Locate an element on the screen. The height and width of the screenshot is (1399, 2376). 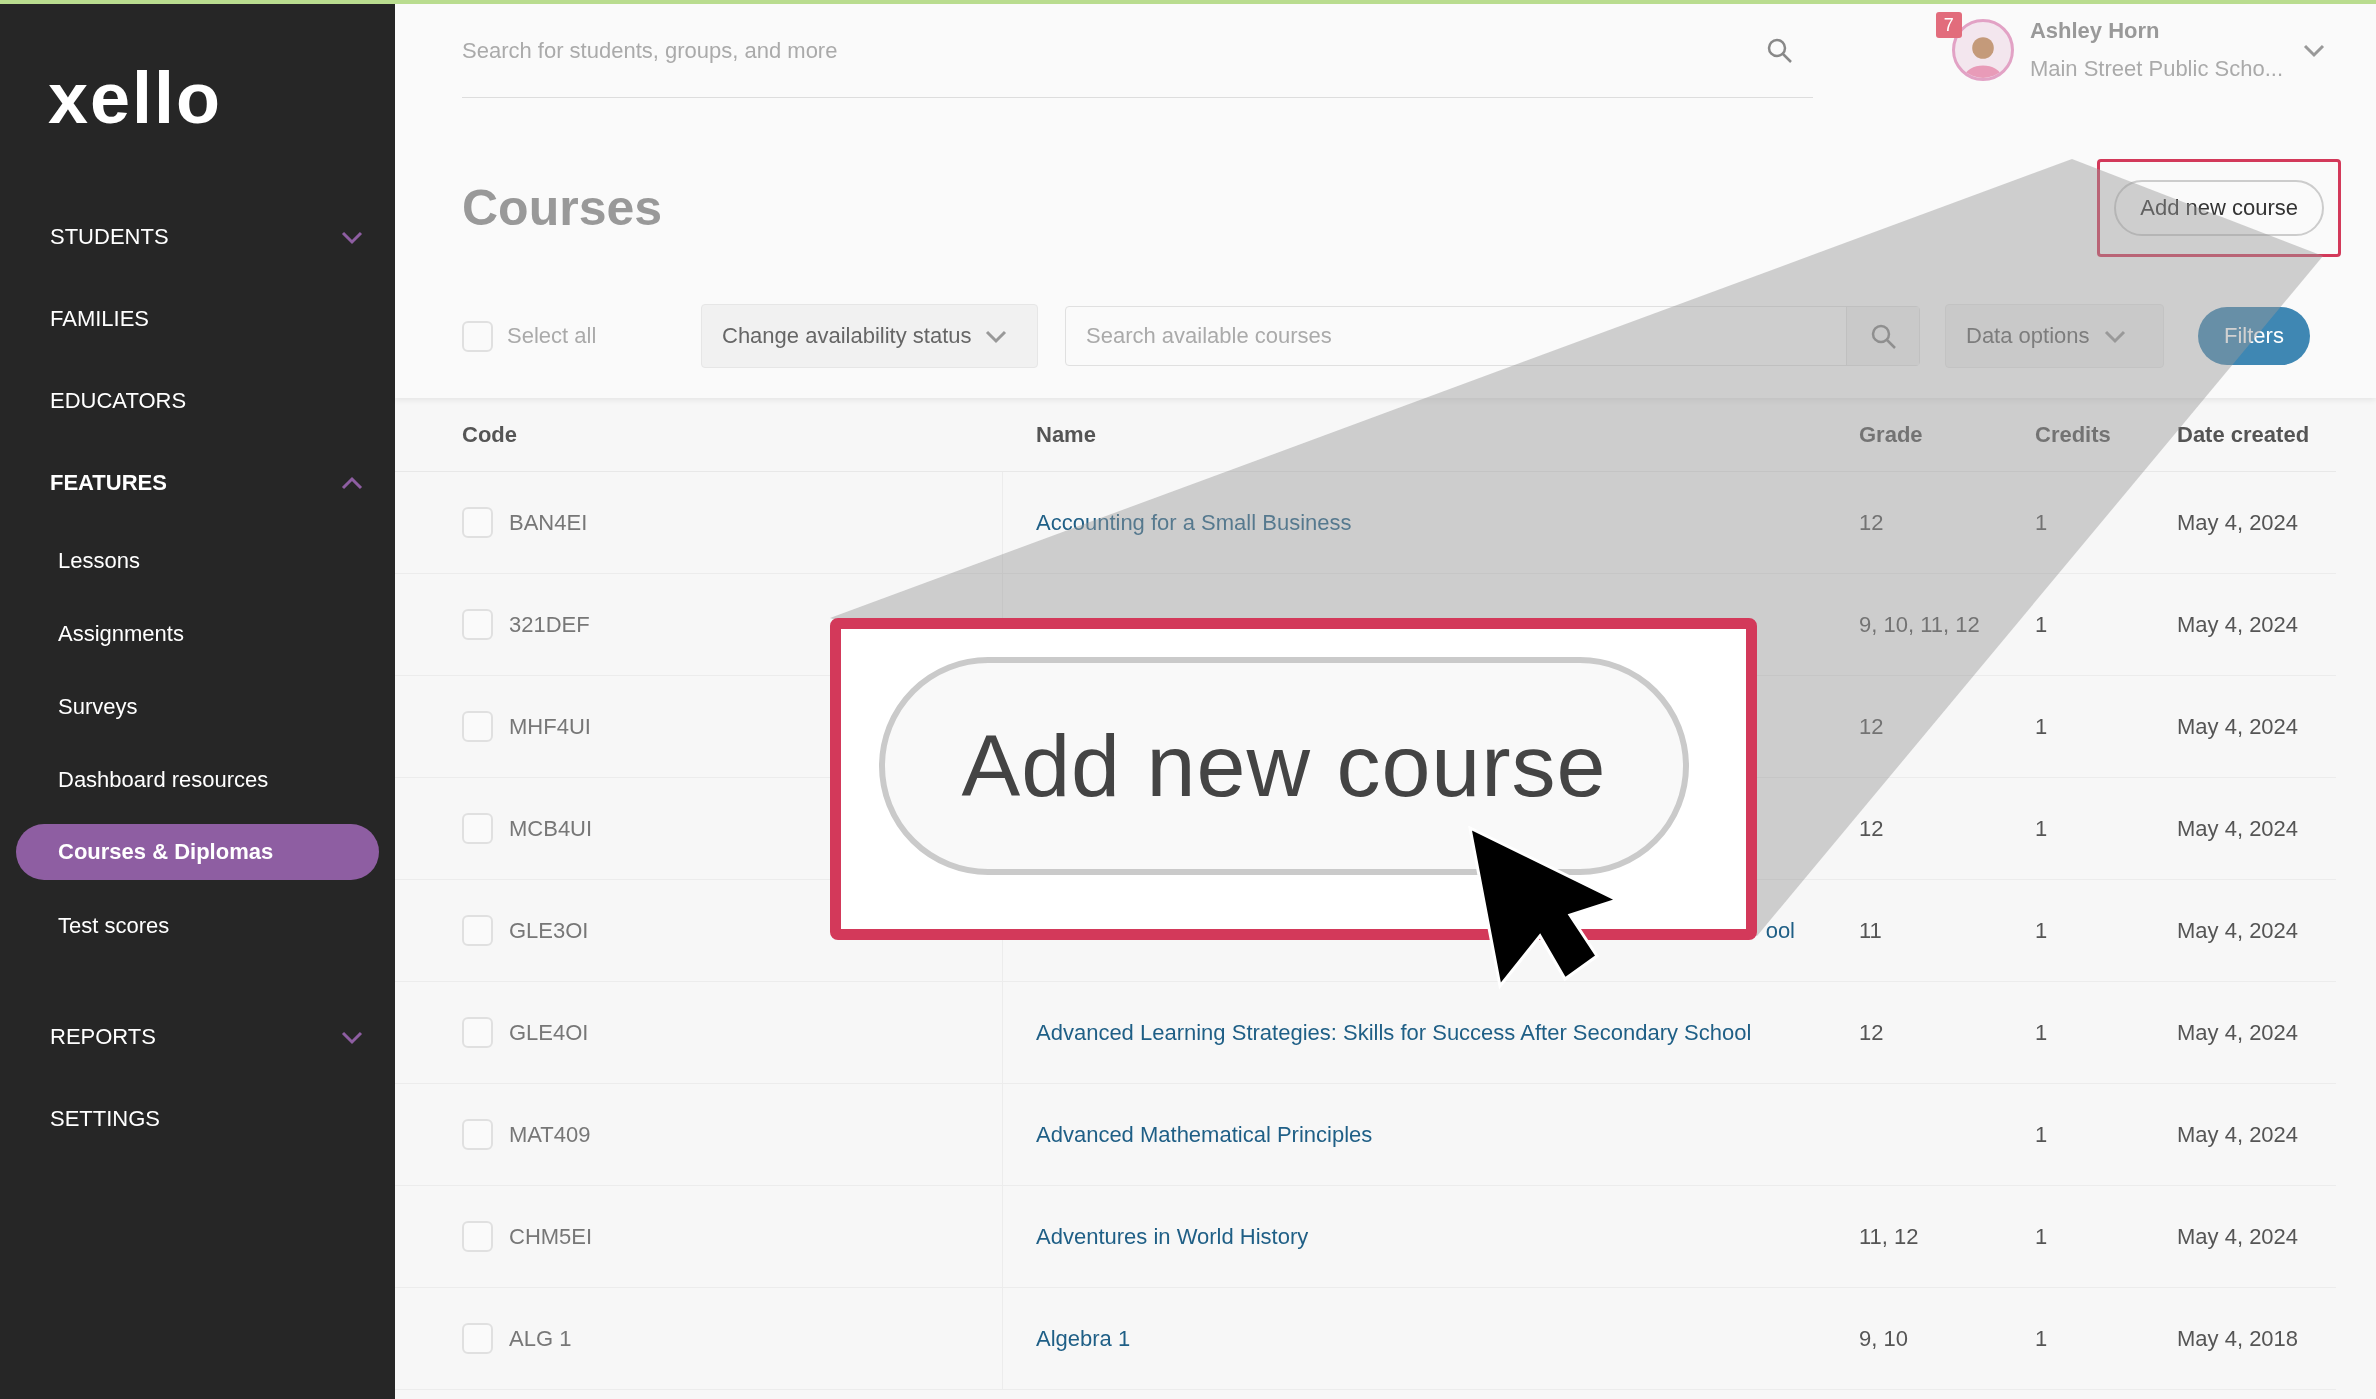
course-code: CHM5EI is located at coordinates (551, 1236).